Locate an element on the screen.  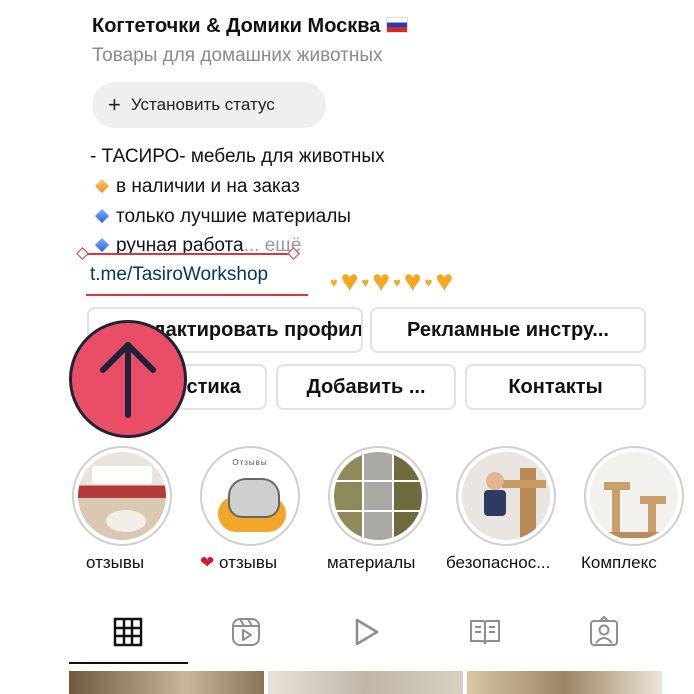
materials-grid-icon is located at coordinates (378, 496).